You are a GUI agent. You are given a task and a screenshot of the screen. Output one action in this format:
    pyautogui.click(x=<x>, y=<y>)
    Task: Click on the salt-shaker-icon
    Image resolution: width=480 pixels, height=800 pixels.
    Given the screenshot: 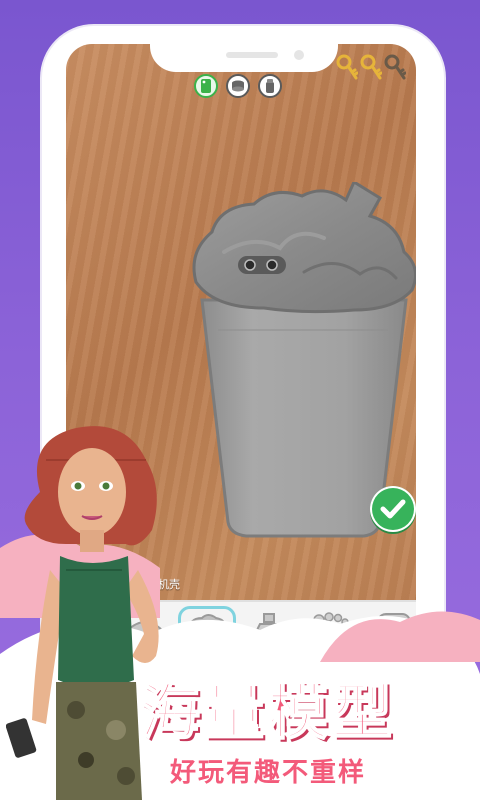 What is the action you would take?
    pyautogui.click(x=270, y=86)
    